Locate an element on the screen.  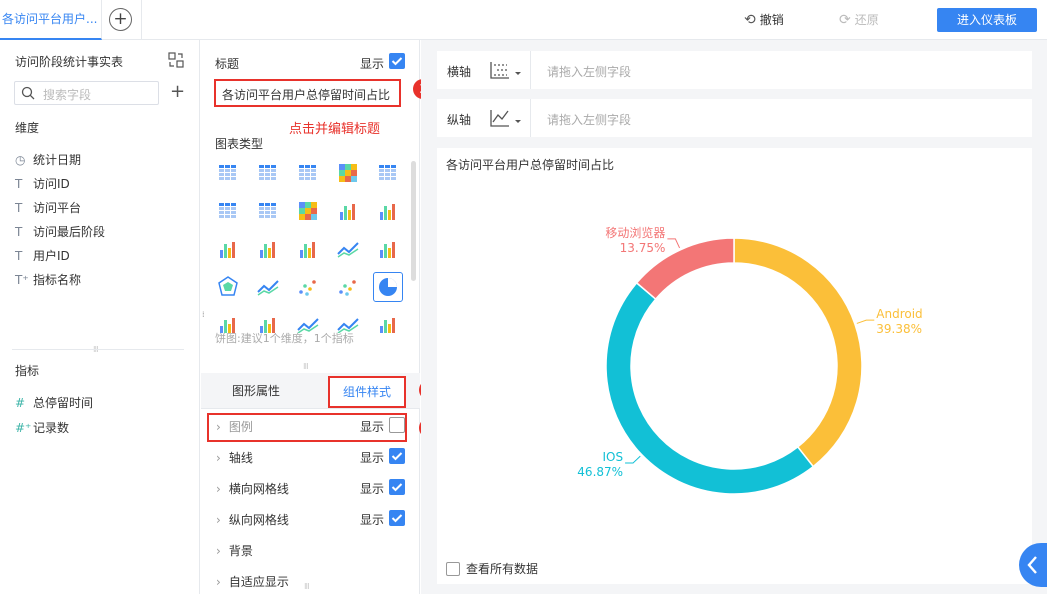
slice-name-label: Android is located at coordinates (899, 314).